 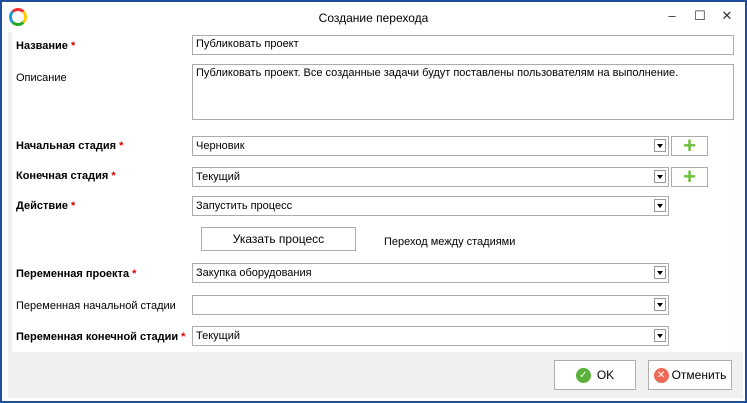 I want to click on name-label: Название *, so click(x=46, y=46).